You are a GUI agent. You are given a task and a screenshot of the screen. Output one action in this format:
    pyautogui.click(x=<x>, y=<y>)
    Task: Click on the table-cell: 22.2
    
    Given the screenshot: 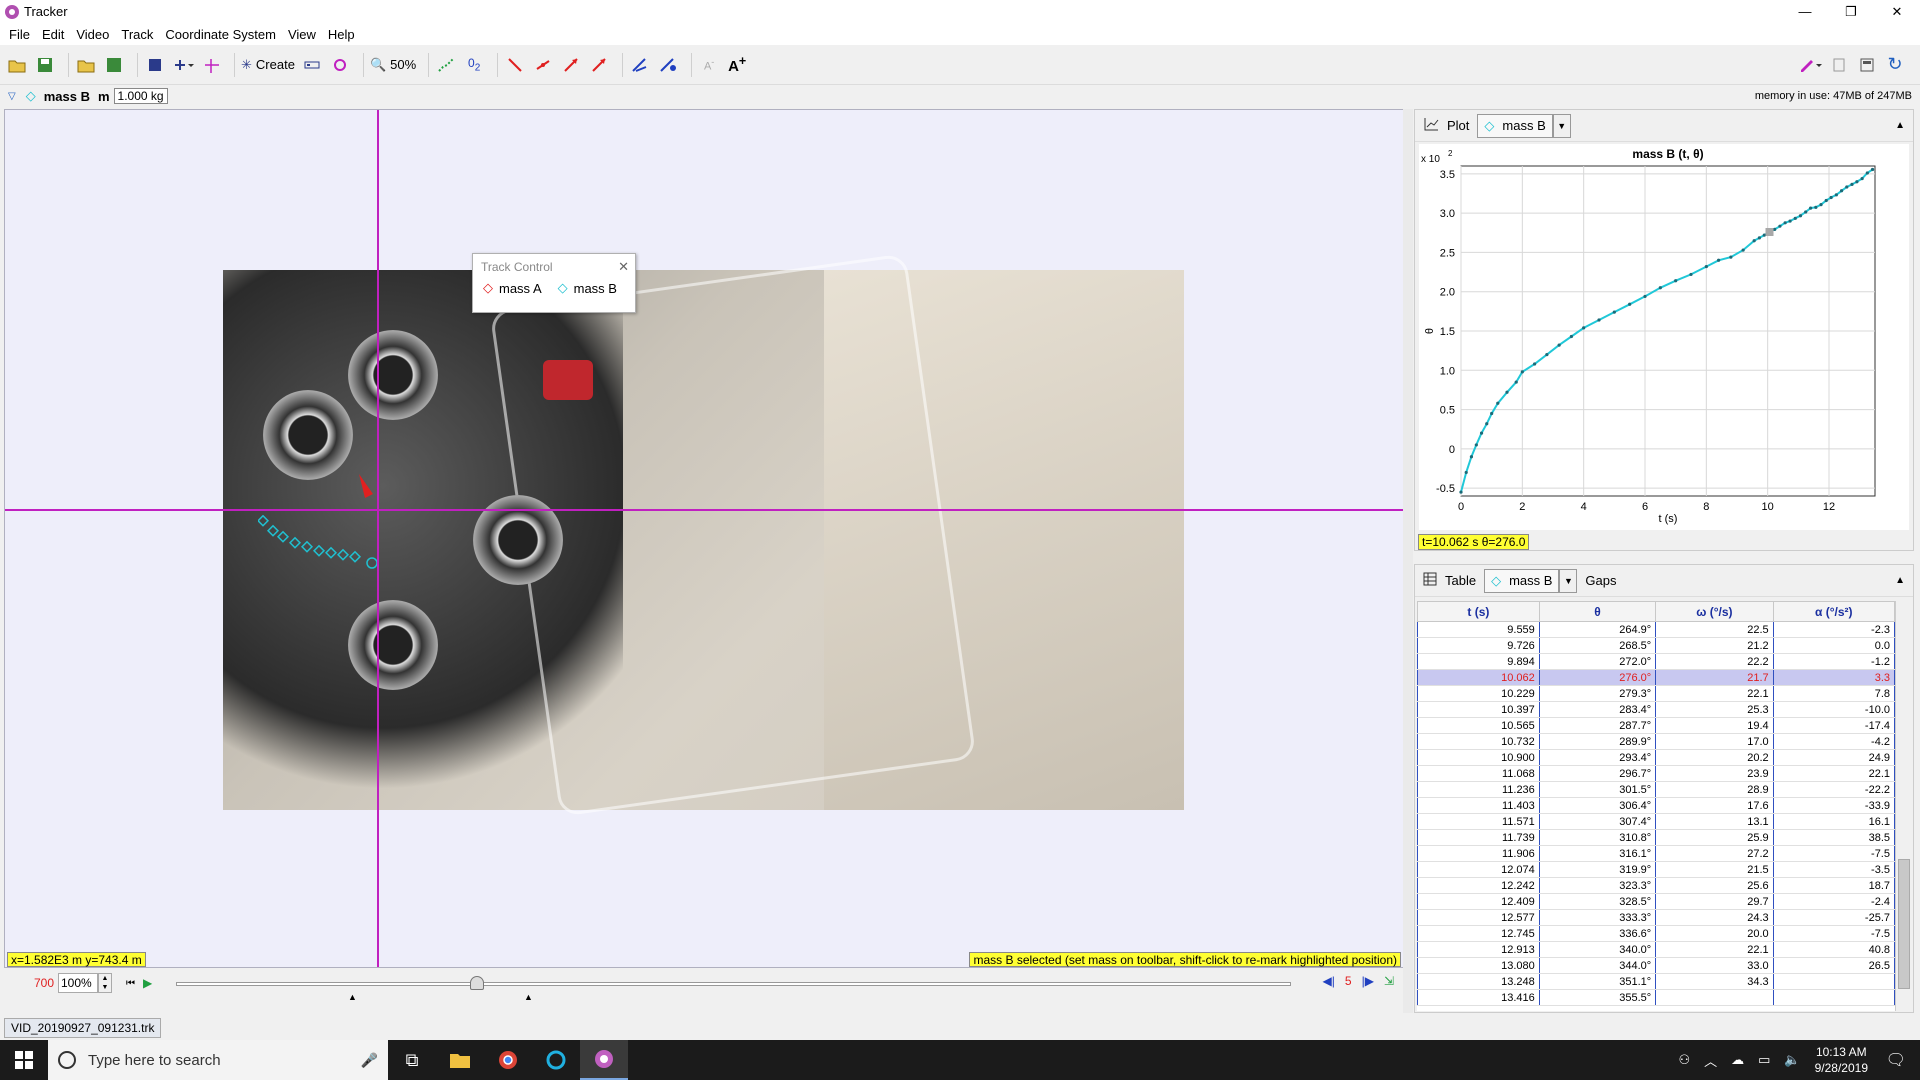 What is the action you would take?
    pyautogui.click(x=1714, y=661)
    